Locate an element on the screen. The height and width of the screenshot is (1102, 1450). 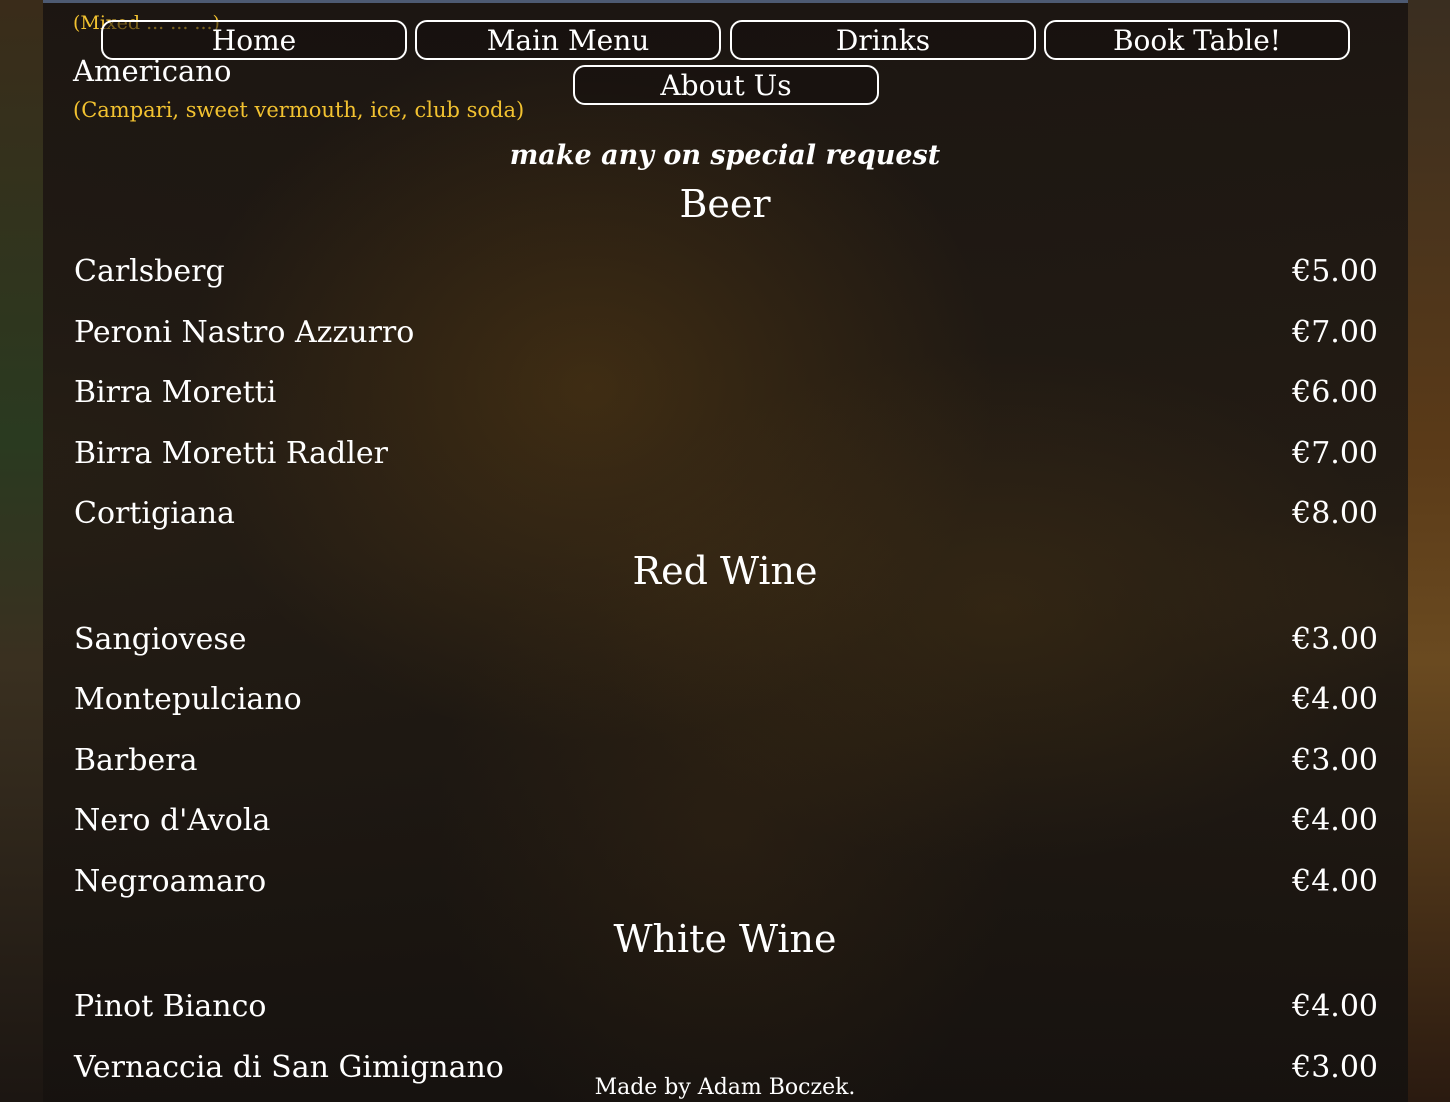
menu-row: Negroamaro €4.00 is located at coordinates (726, 881).